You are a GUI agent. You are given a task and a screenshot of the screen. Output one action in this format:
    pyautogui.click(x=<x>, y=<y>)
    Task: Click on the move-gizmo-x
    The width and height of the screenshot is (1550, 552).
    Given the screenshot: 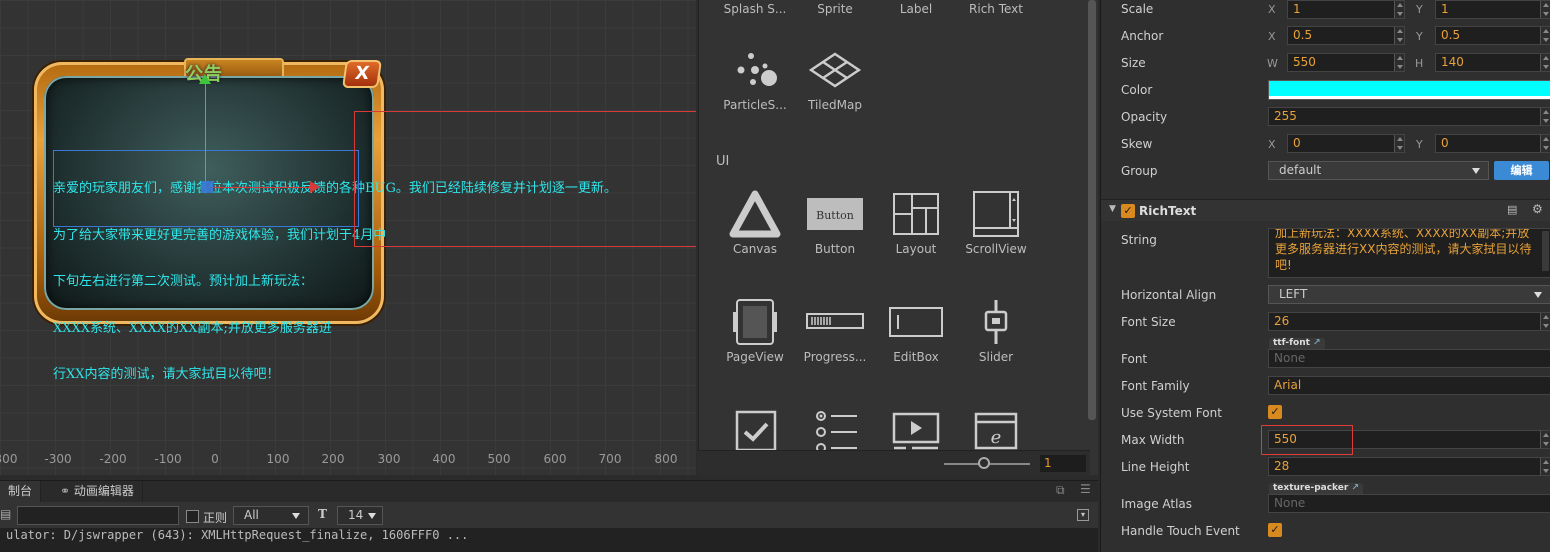 What is the action you would take?
    pyautogui.click(x=260, y=187)
    